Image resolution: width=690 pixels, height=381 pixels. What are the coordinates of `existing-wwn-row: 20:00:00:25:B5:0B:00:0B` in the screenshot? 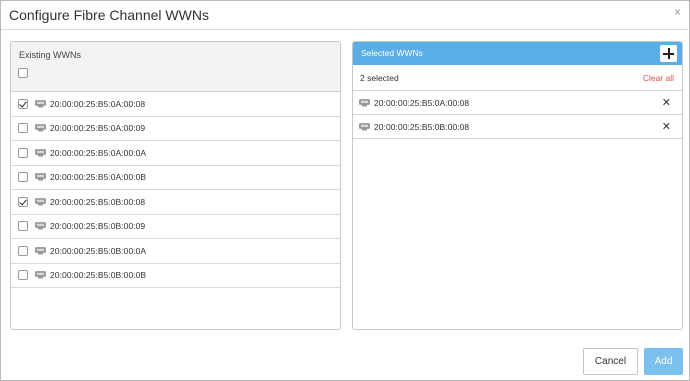 It's located at (175, 276).